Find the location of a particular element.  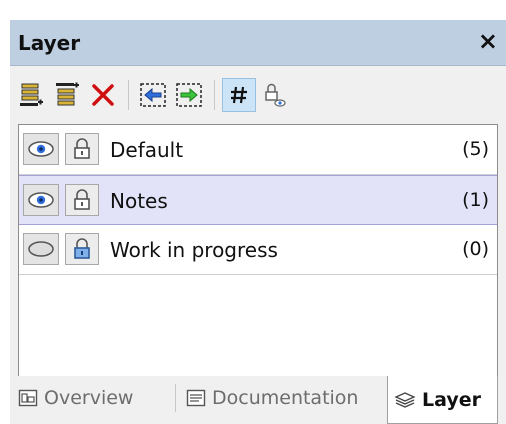

move-to-layer-left-icon is located at coordinates (153, 95).